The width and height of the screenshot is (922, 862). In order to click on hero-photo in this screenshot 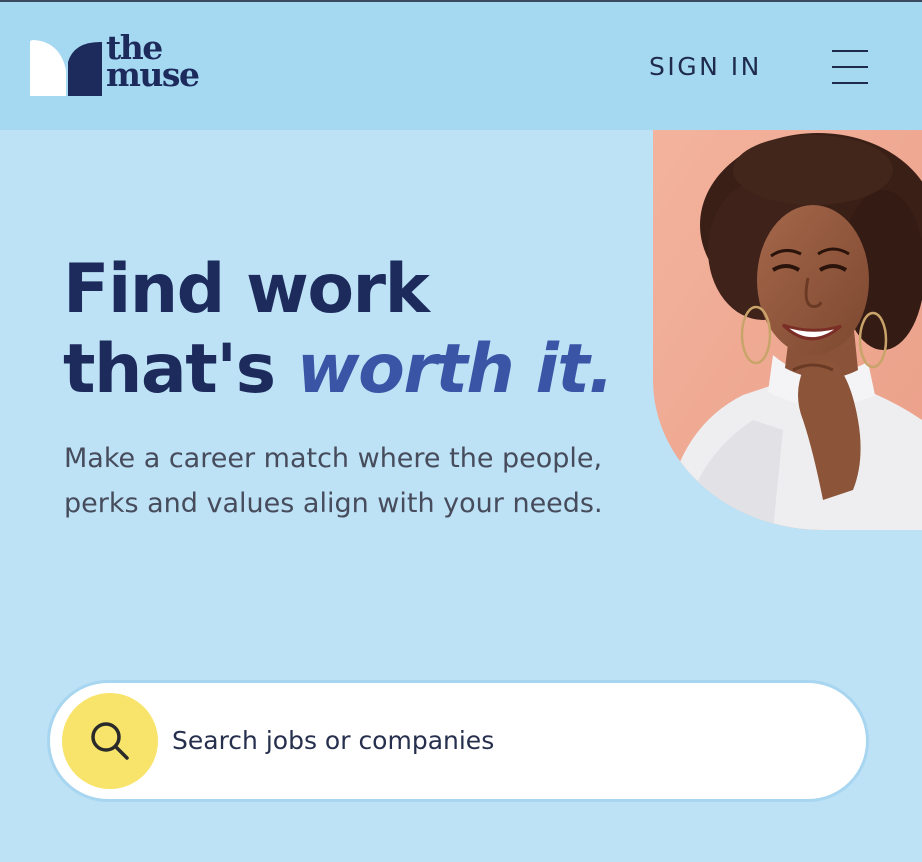, I will do `click(787, 330)`.